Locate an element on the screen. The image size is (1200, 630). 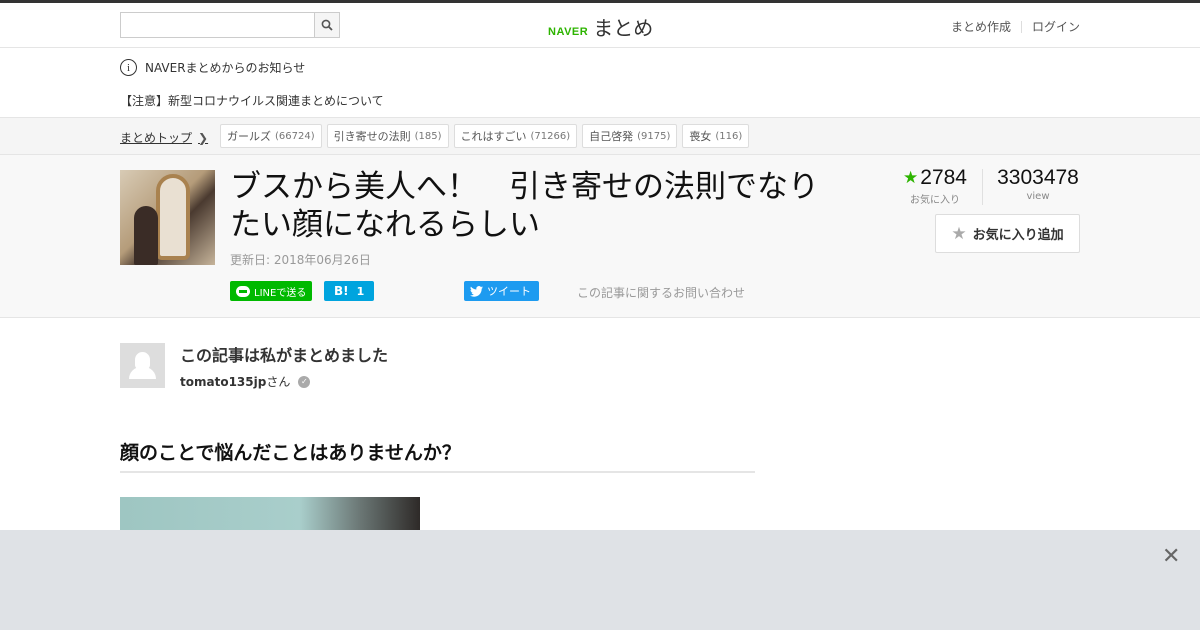
favorites-label: お気に入り is located at coordinates (935, 200).